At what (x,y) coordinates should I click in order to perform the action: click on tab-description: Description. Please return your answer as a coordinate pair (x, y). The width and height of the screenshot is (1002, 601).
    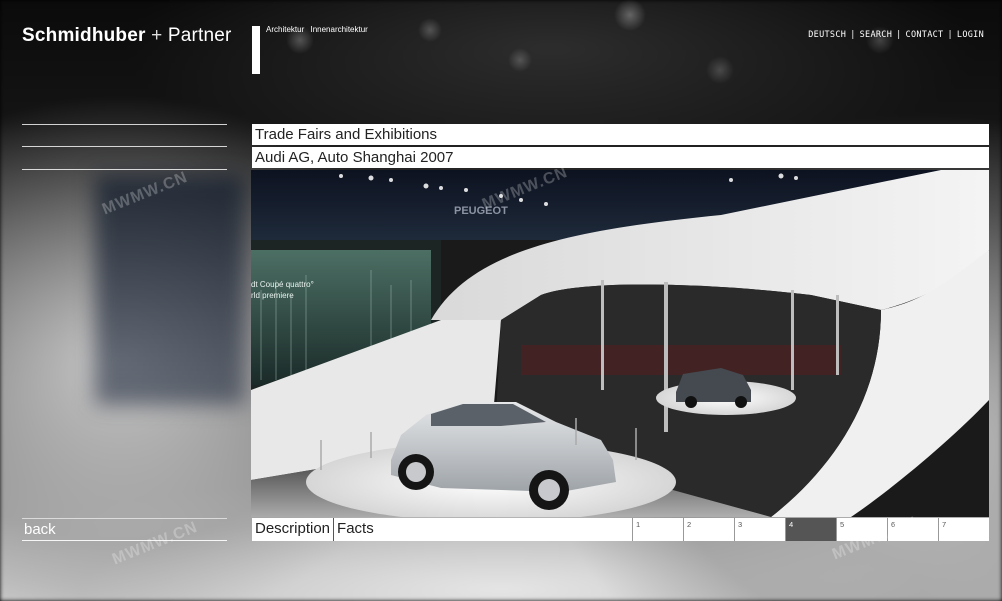
    Looking at the image, I should click on (292, 529).